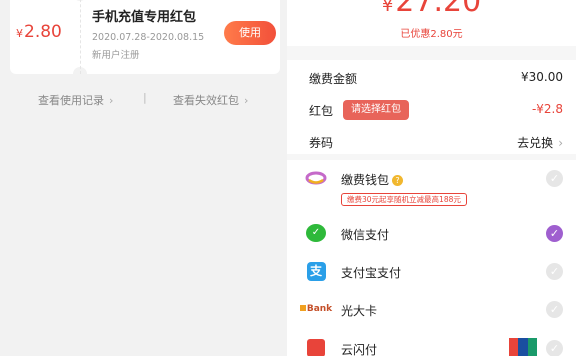 The height and width of the screenshot is (356, 576). What do you see at coordinates (365, 235) in the screenshot?
I see `wechat-label: 微信支付` at bounding box center [365, 235].